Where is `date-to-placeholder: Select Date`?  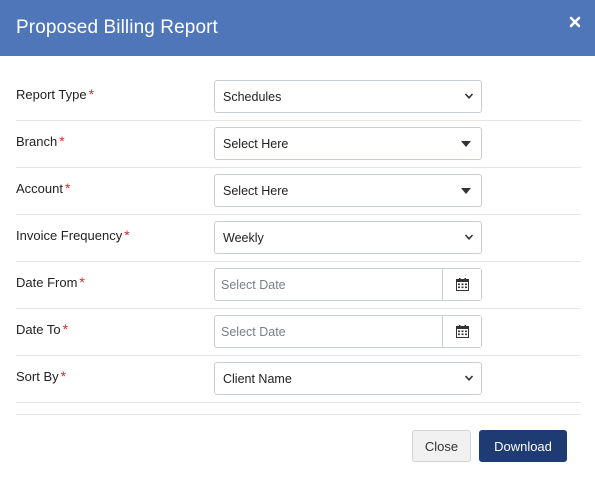
date-to-placeholder: Select Date is located at coordinates (253, 332).